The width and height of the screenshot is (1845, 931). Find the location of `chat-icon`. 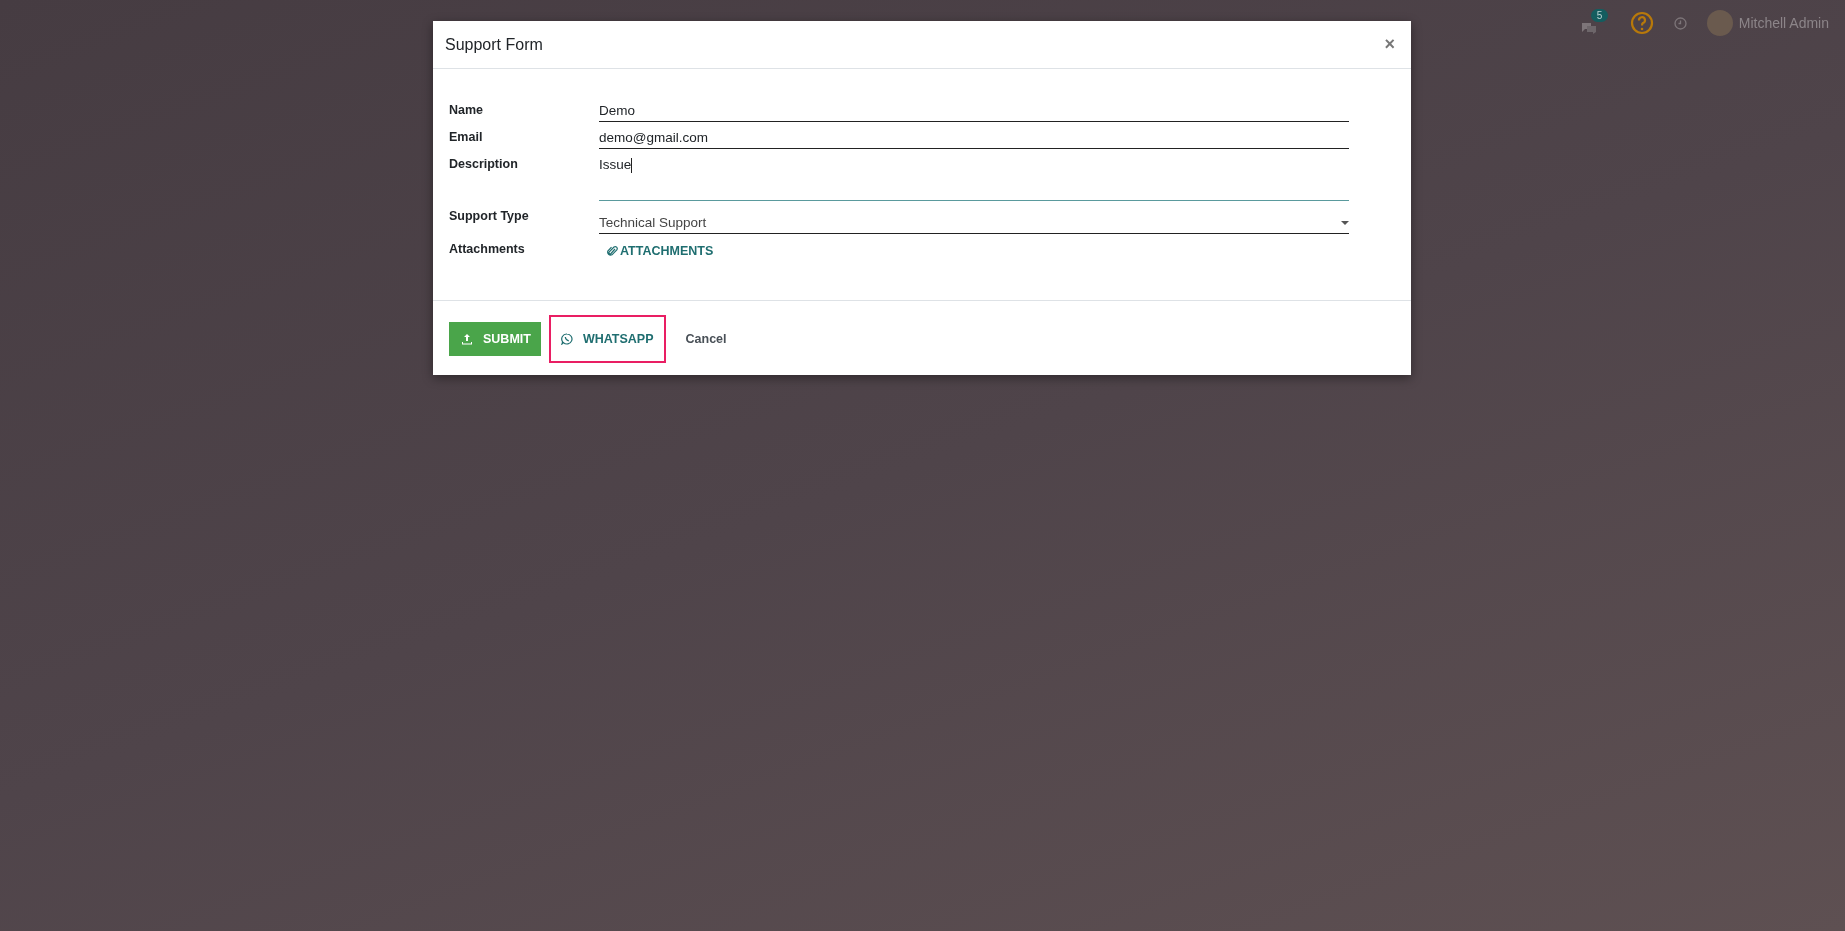

chat-icon is located at coordinates (1588, 28).